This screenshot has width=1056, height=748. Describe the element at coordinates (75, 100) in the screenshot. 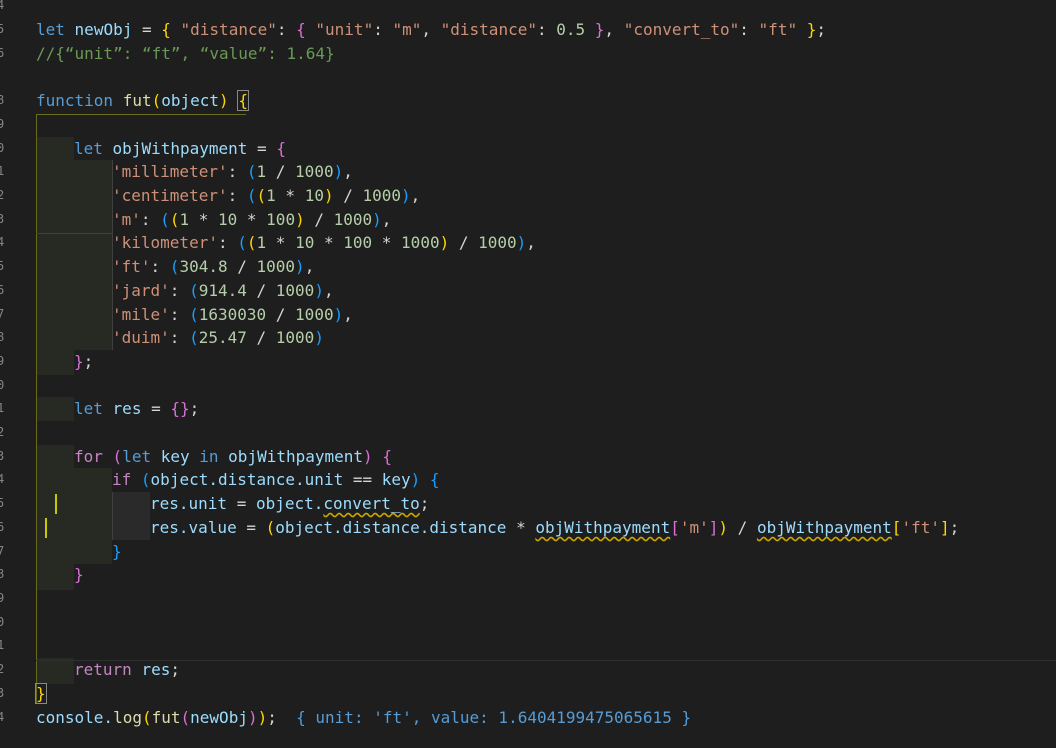

I see `keyword: function` at that location.